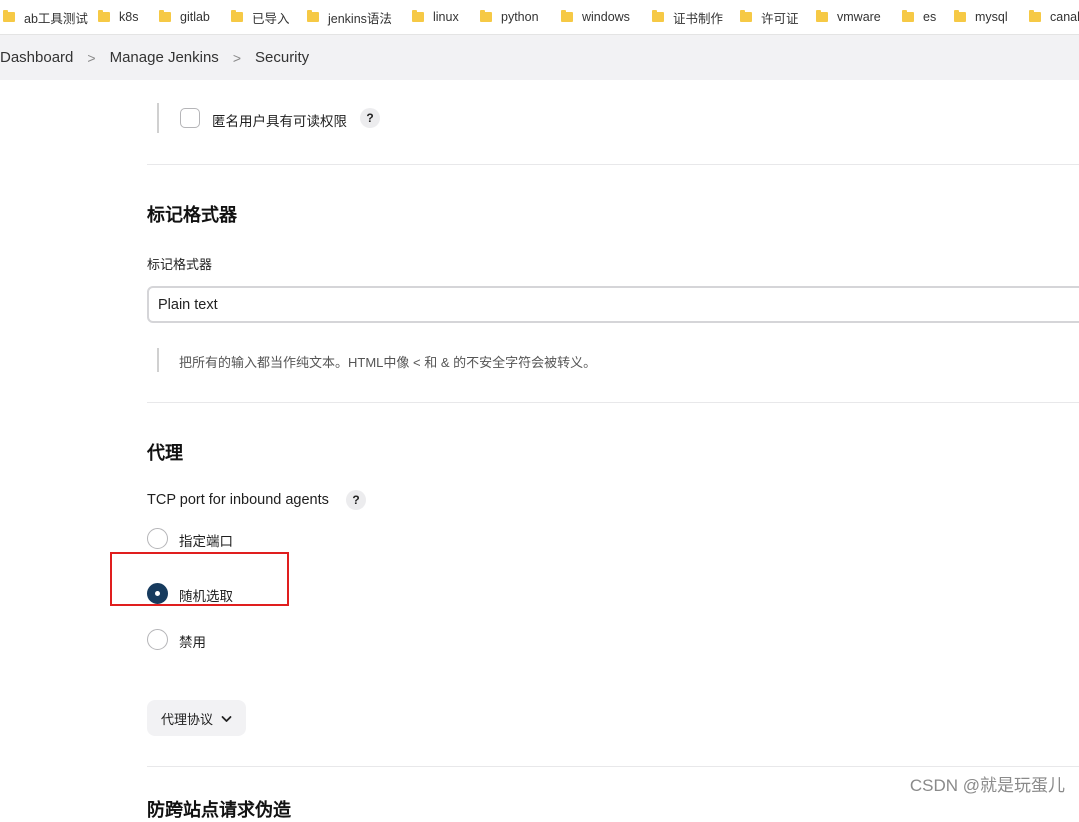  I want to click on bookmark-mysql: mysql, so click(981, 17).